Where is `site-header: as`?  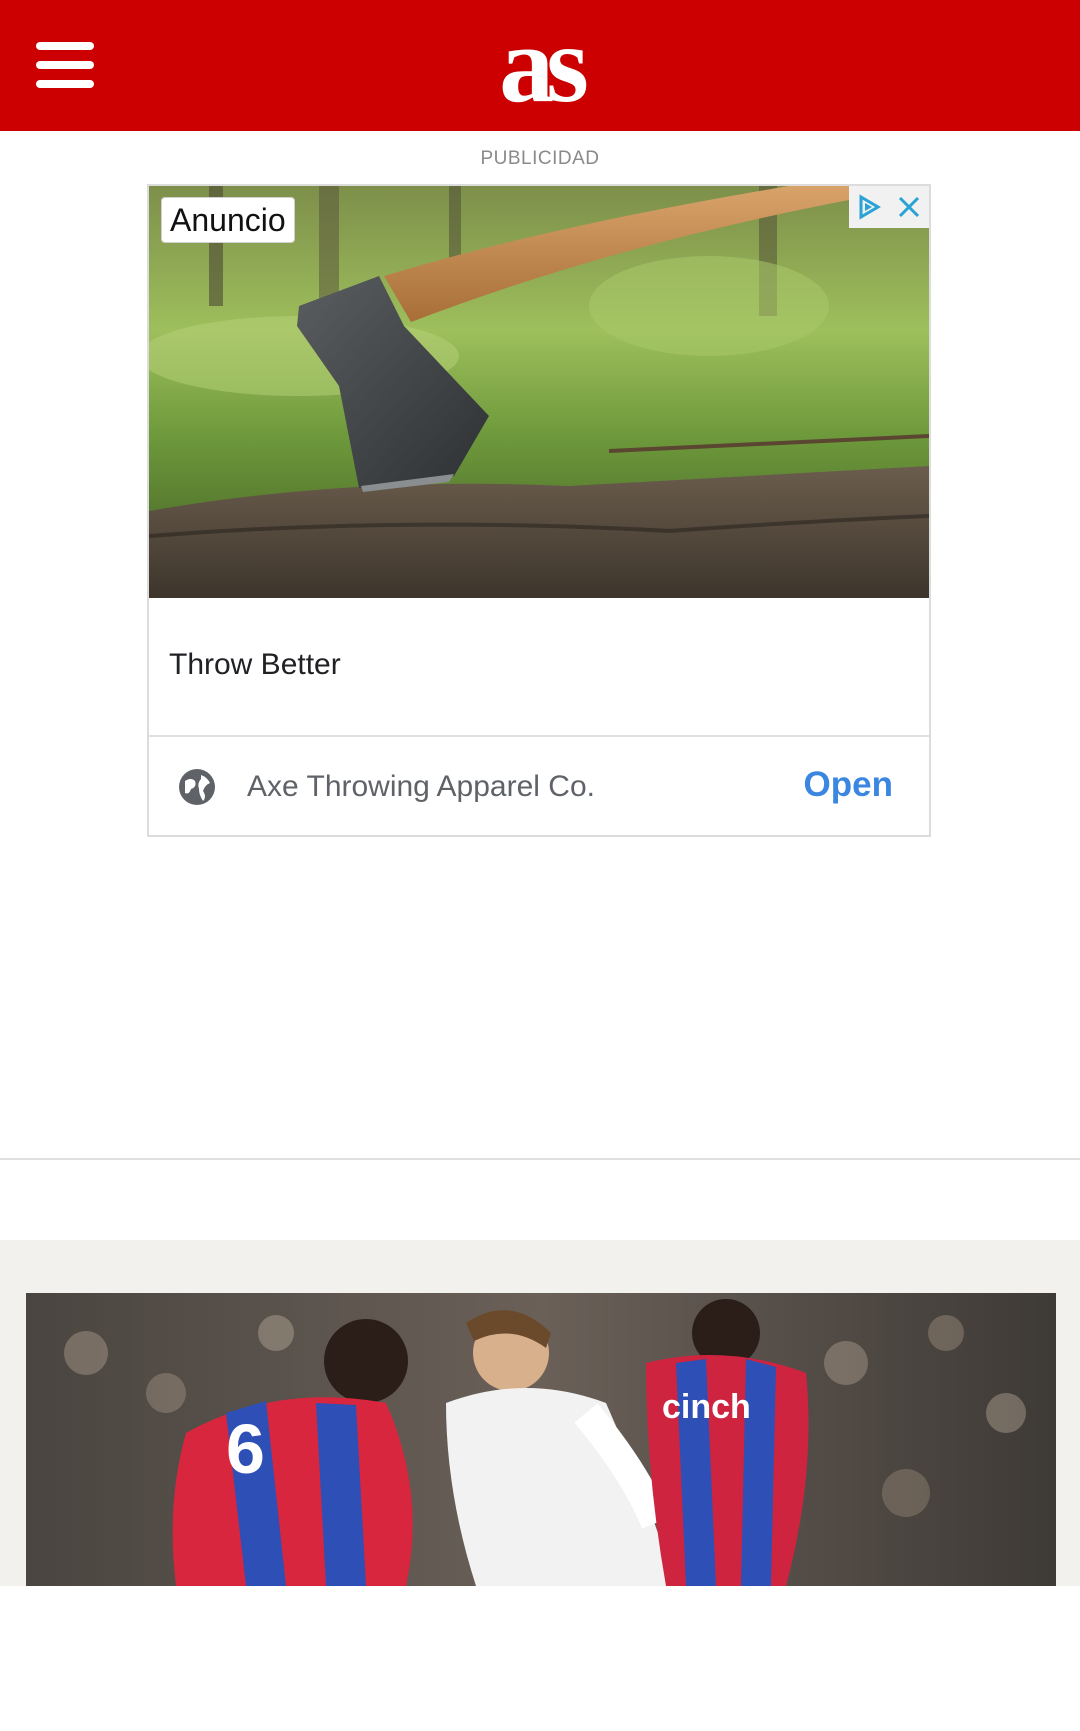
site-header: as is located at coordinates (540, 65).